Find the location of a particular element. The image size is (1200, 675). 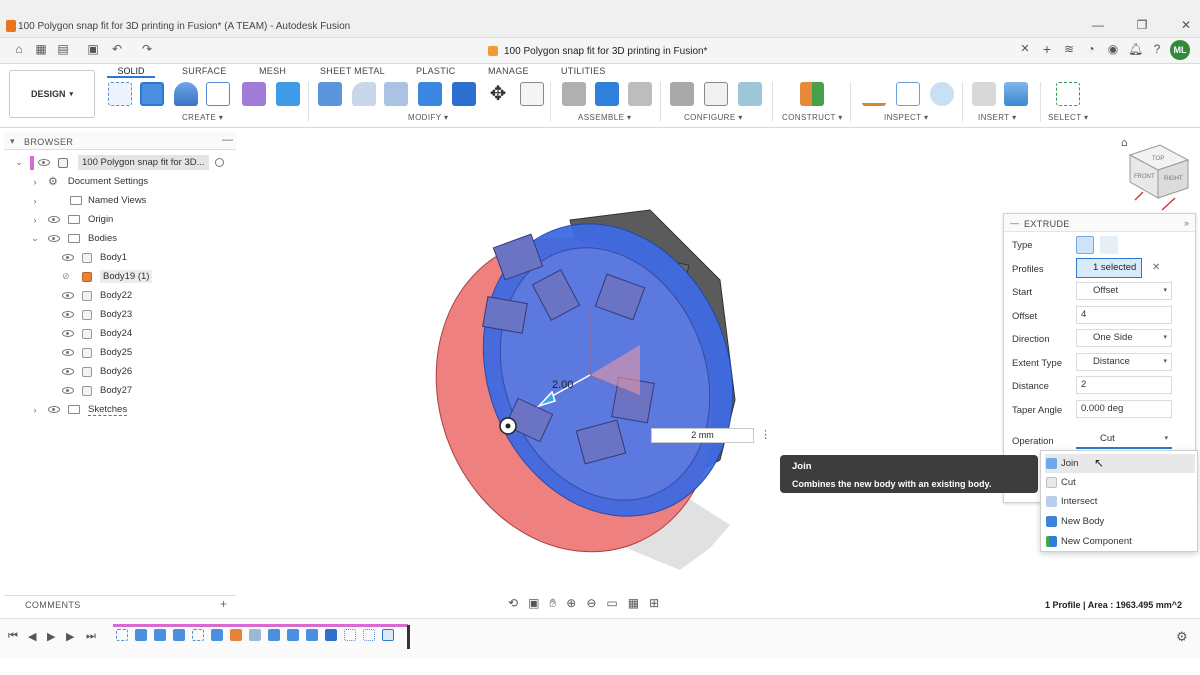

distance-input: 2 is located at coordinates (1124, 385).